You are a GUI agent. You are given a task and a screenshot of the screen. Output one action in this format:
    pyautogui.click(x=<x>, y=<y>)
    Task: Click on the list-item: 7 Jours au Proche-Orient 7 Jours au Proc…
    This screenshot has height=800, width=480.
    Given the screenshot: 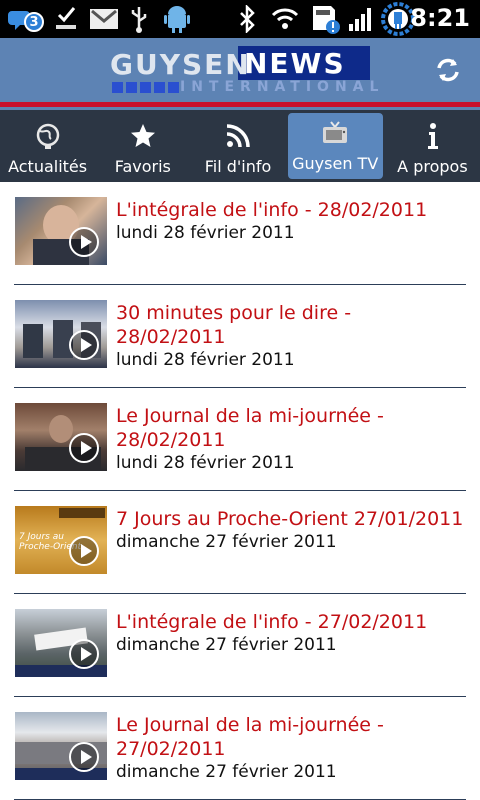 What is the action you would take?
    pyautogui.click(x=240, y=542)
    